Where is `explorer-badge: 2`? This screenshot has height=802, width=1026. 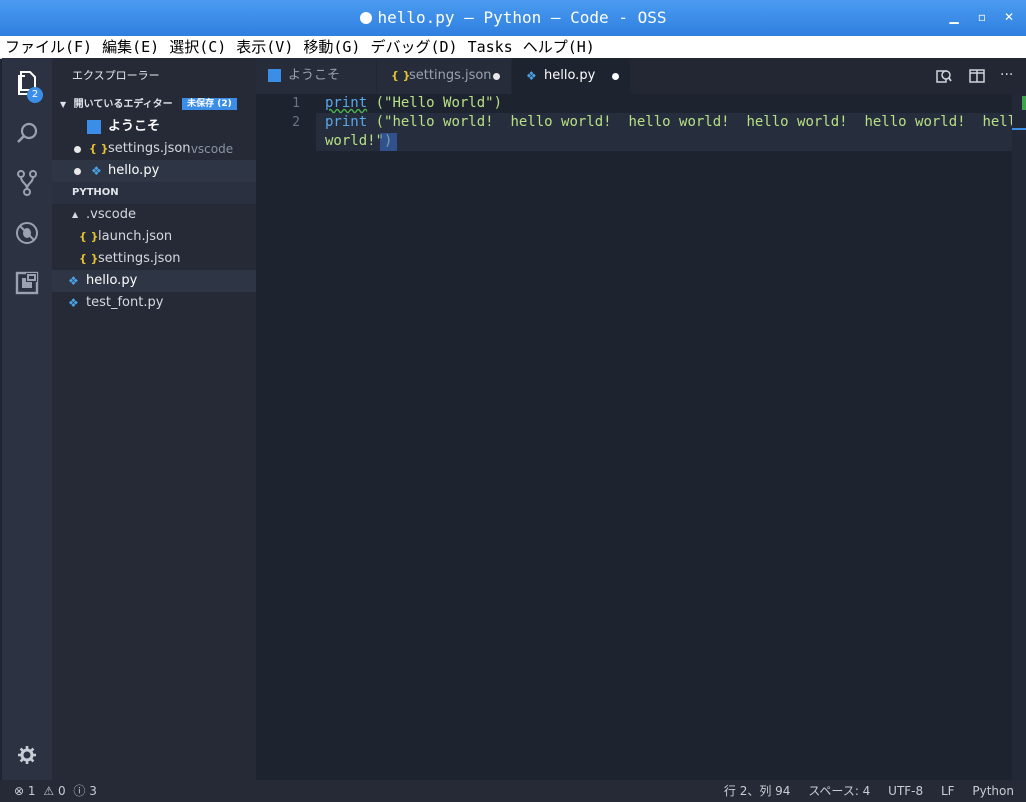 explorer-badge: 2 is located at coordinates (35, 95).